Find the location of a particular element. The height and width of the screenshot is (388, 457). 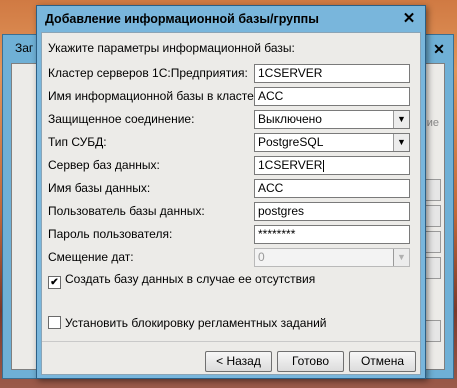

cluster-input: 1CSERVER is located at coordinates (332, 73).